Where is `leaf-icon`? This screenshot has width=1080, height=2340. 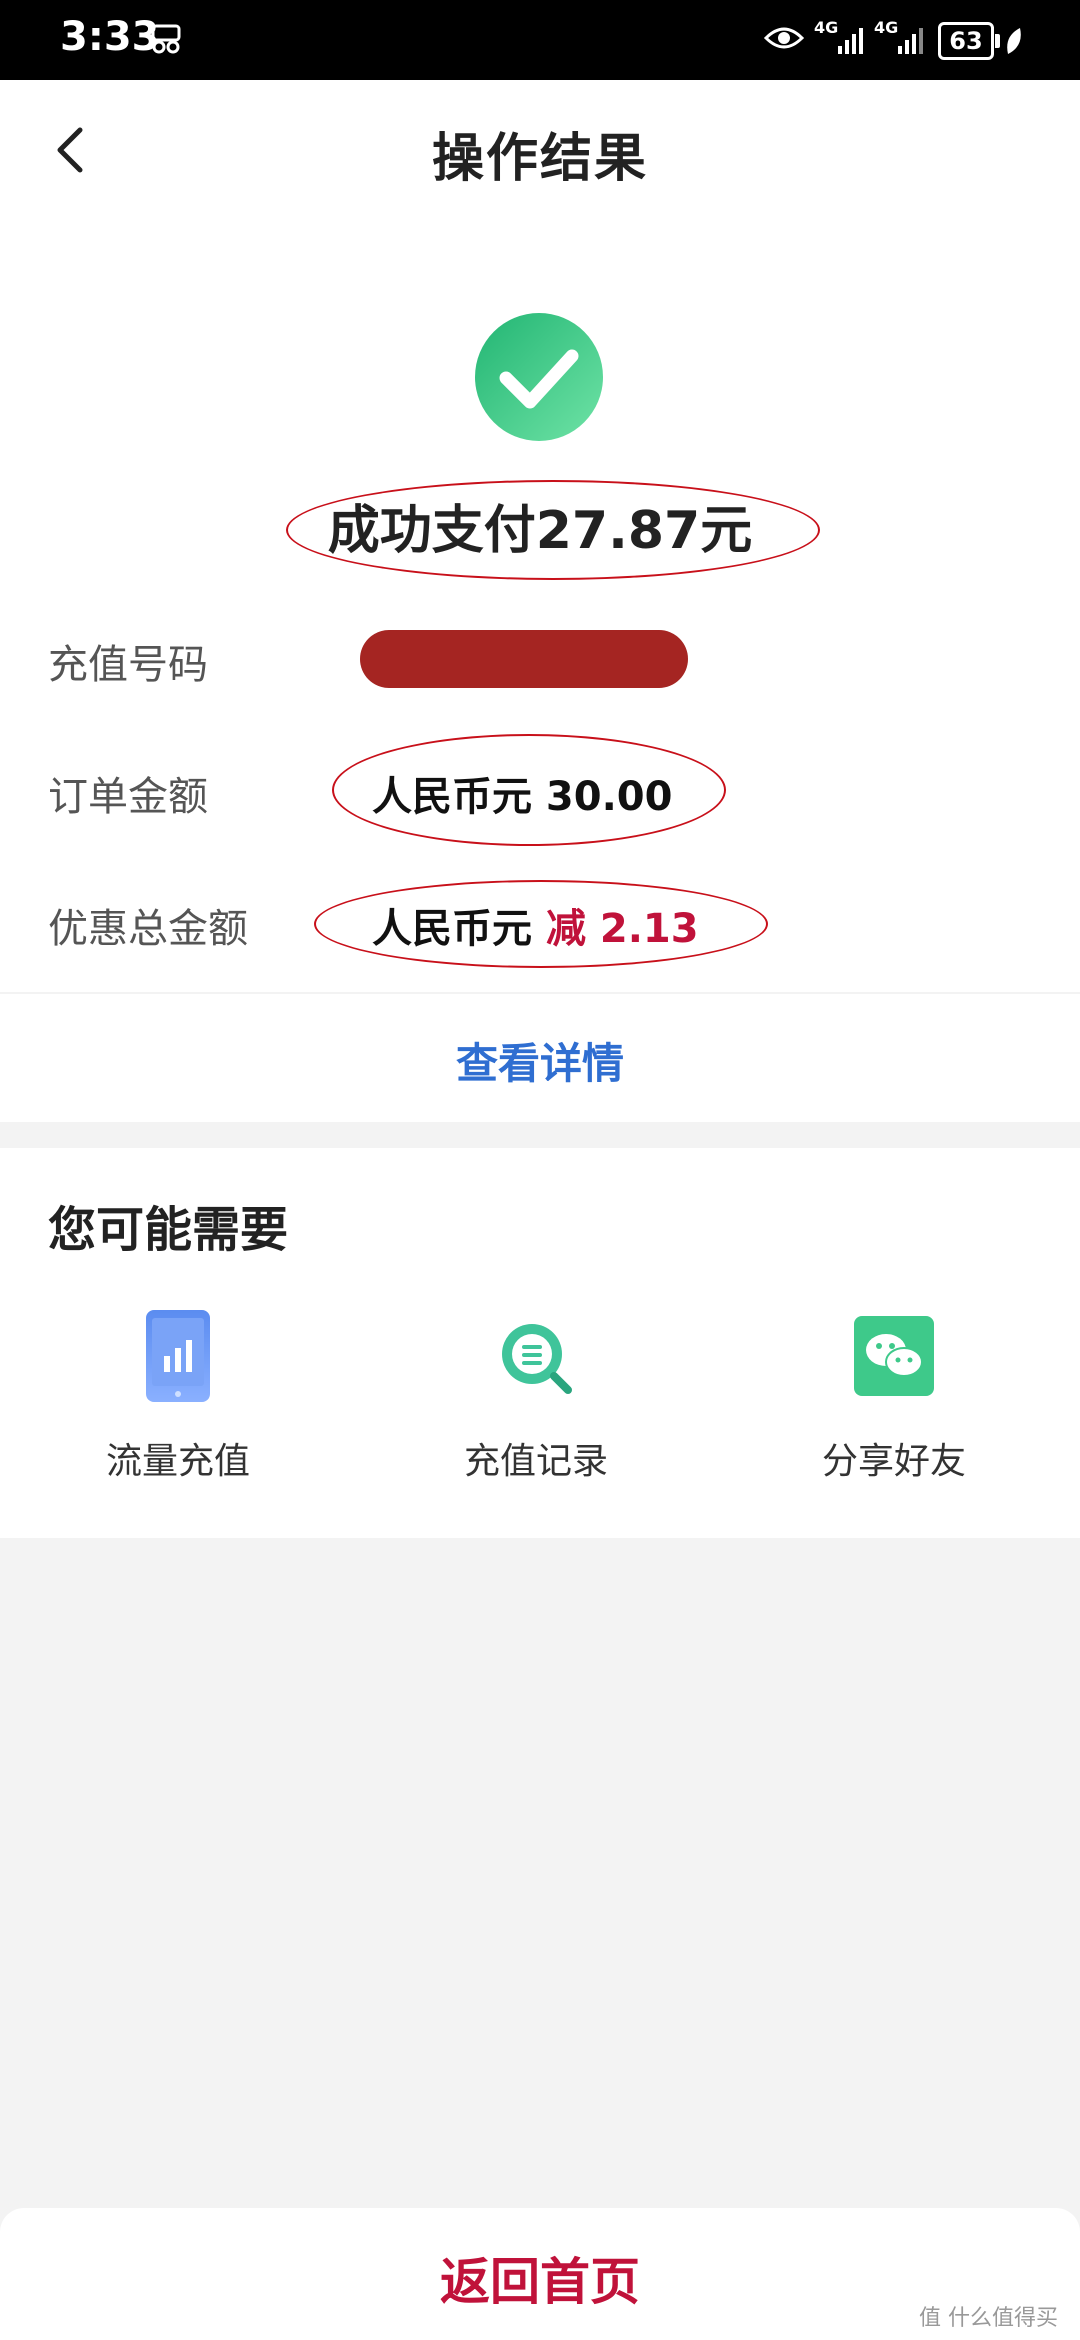 leaf-icon is located at coordinates (1014, 41).